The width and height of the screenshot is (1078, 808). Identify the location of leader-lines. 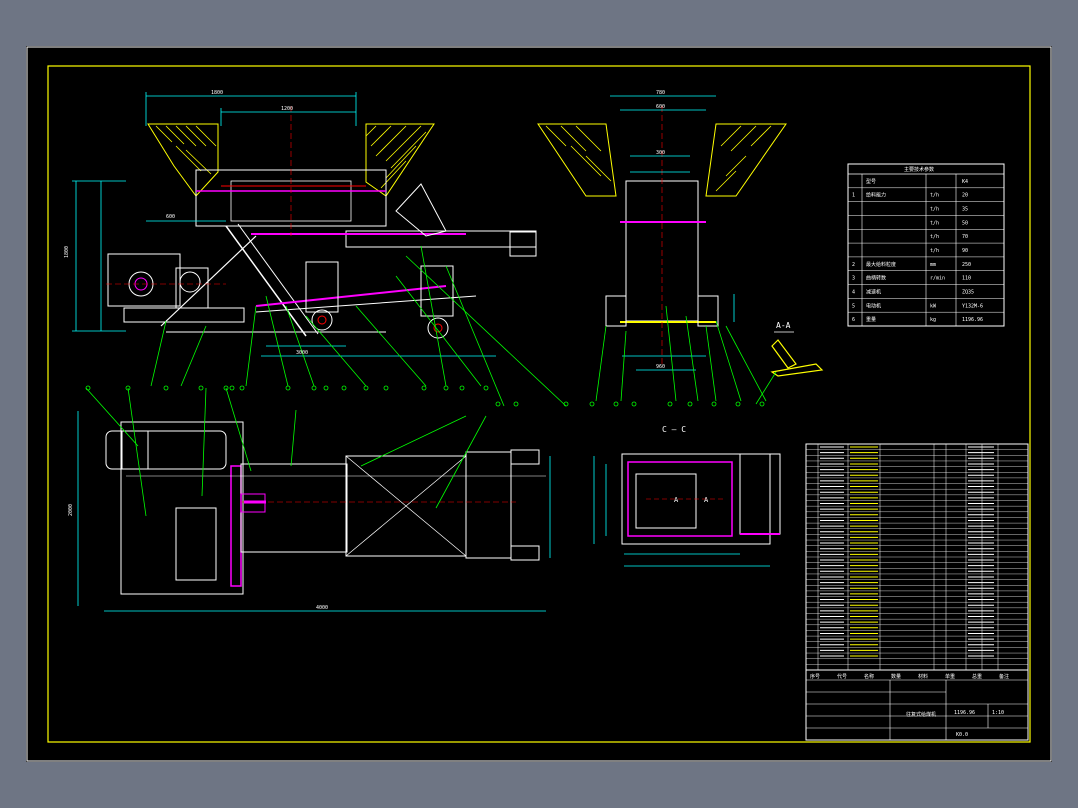
(358, 326).